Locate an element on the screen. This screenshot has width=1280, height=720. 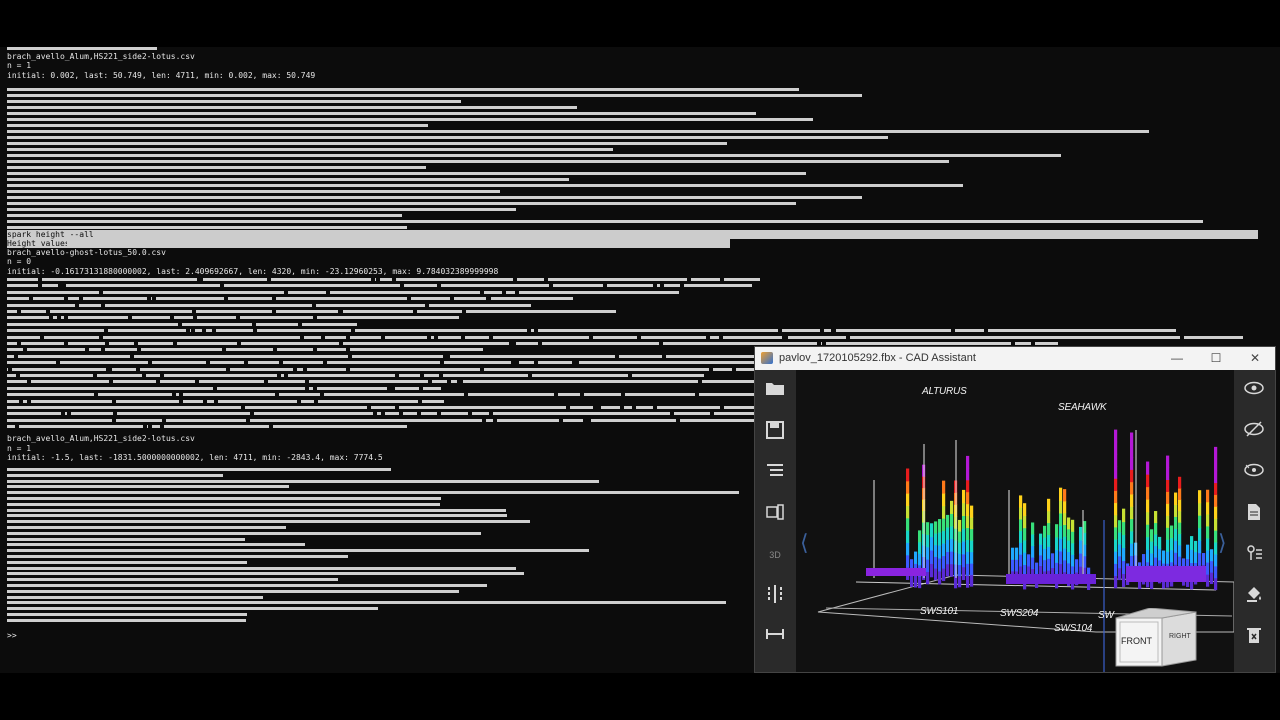
close-button: ✕ is located at coordinates (1255, 358).